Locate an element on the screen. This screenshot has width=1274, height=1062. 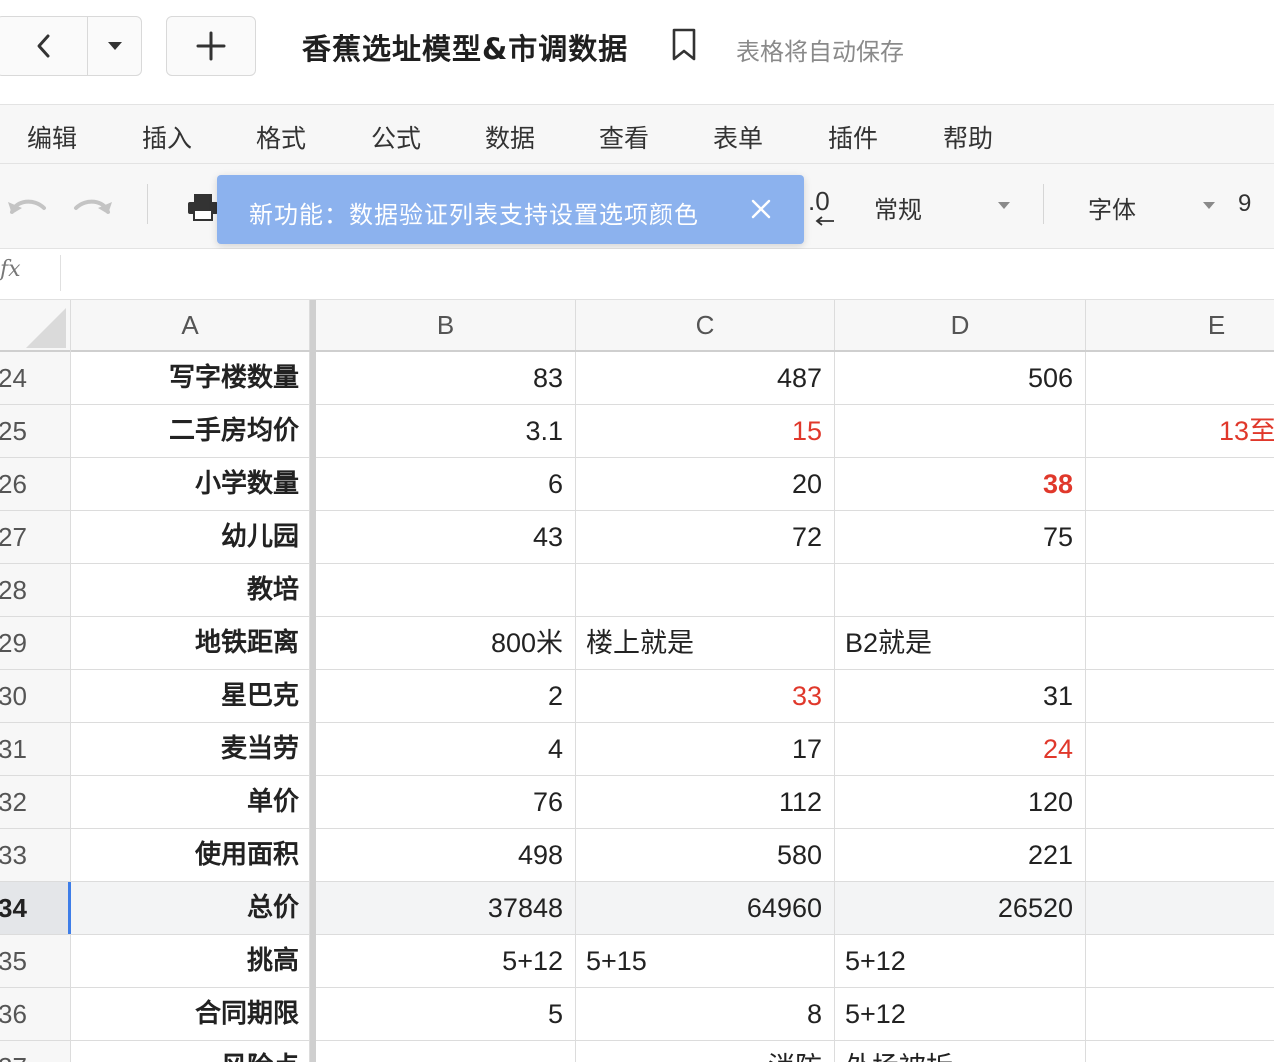
menu-insert: 插入 is located at coordinates (167, 137).